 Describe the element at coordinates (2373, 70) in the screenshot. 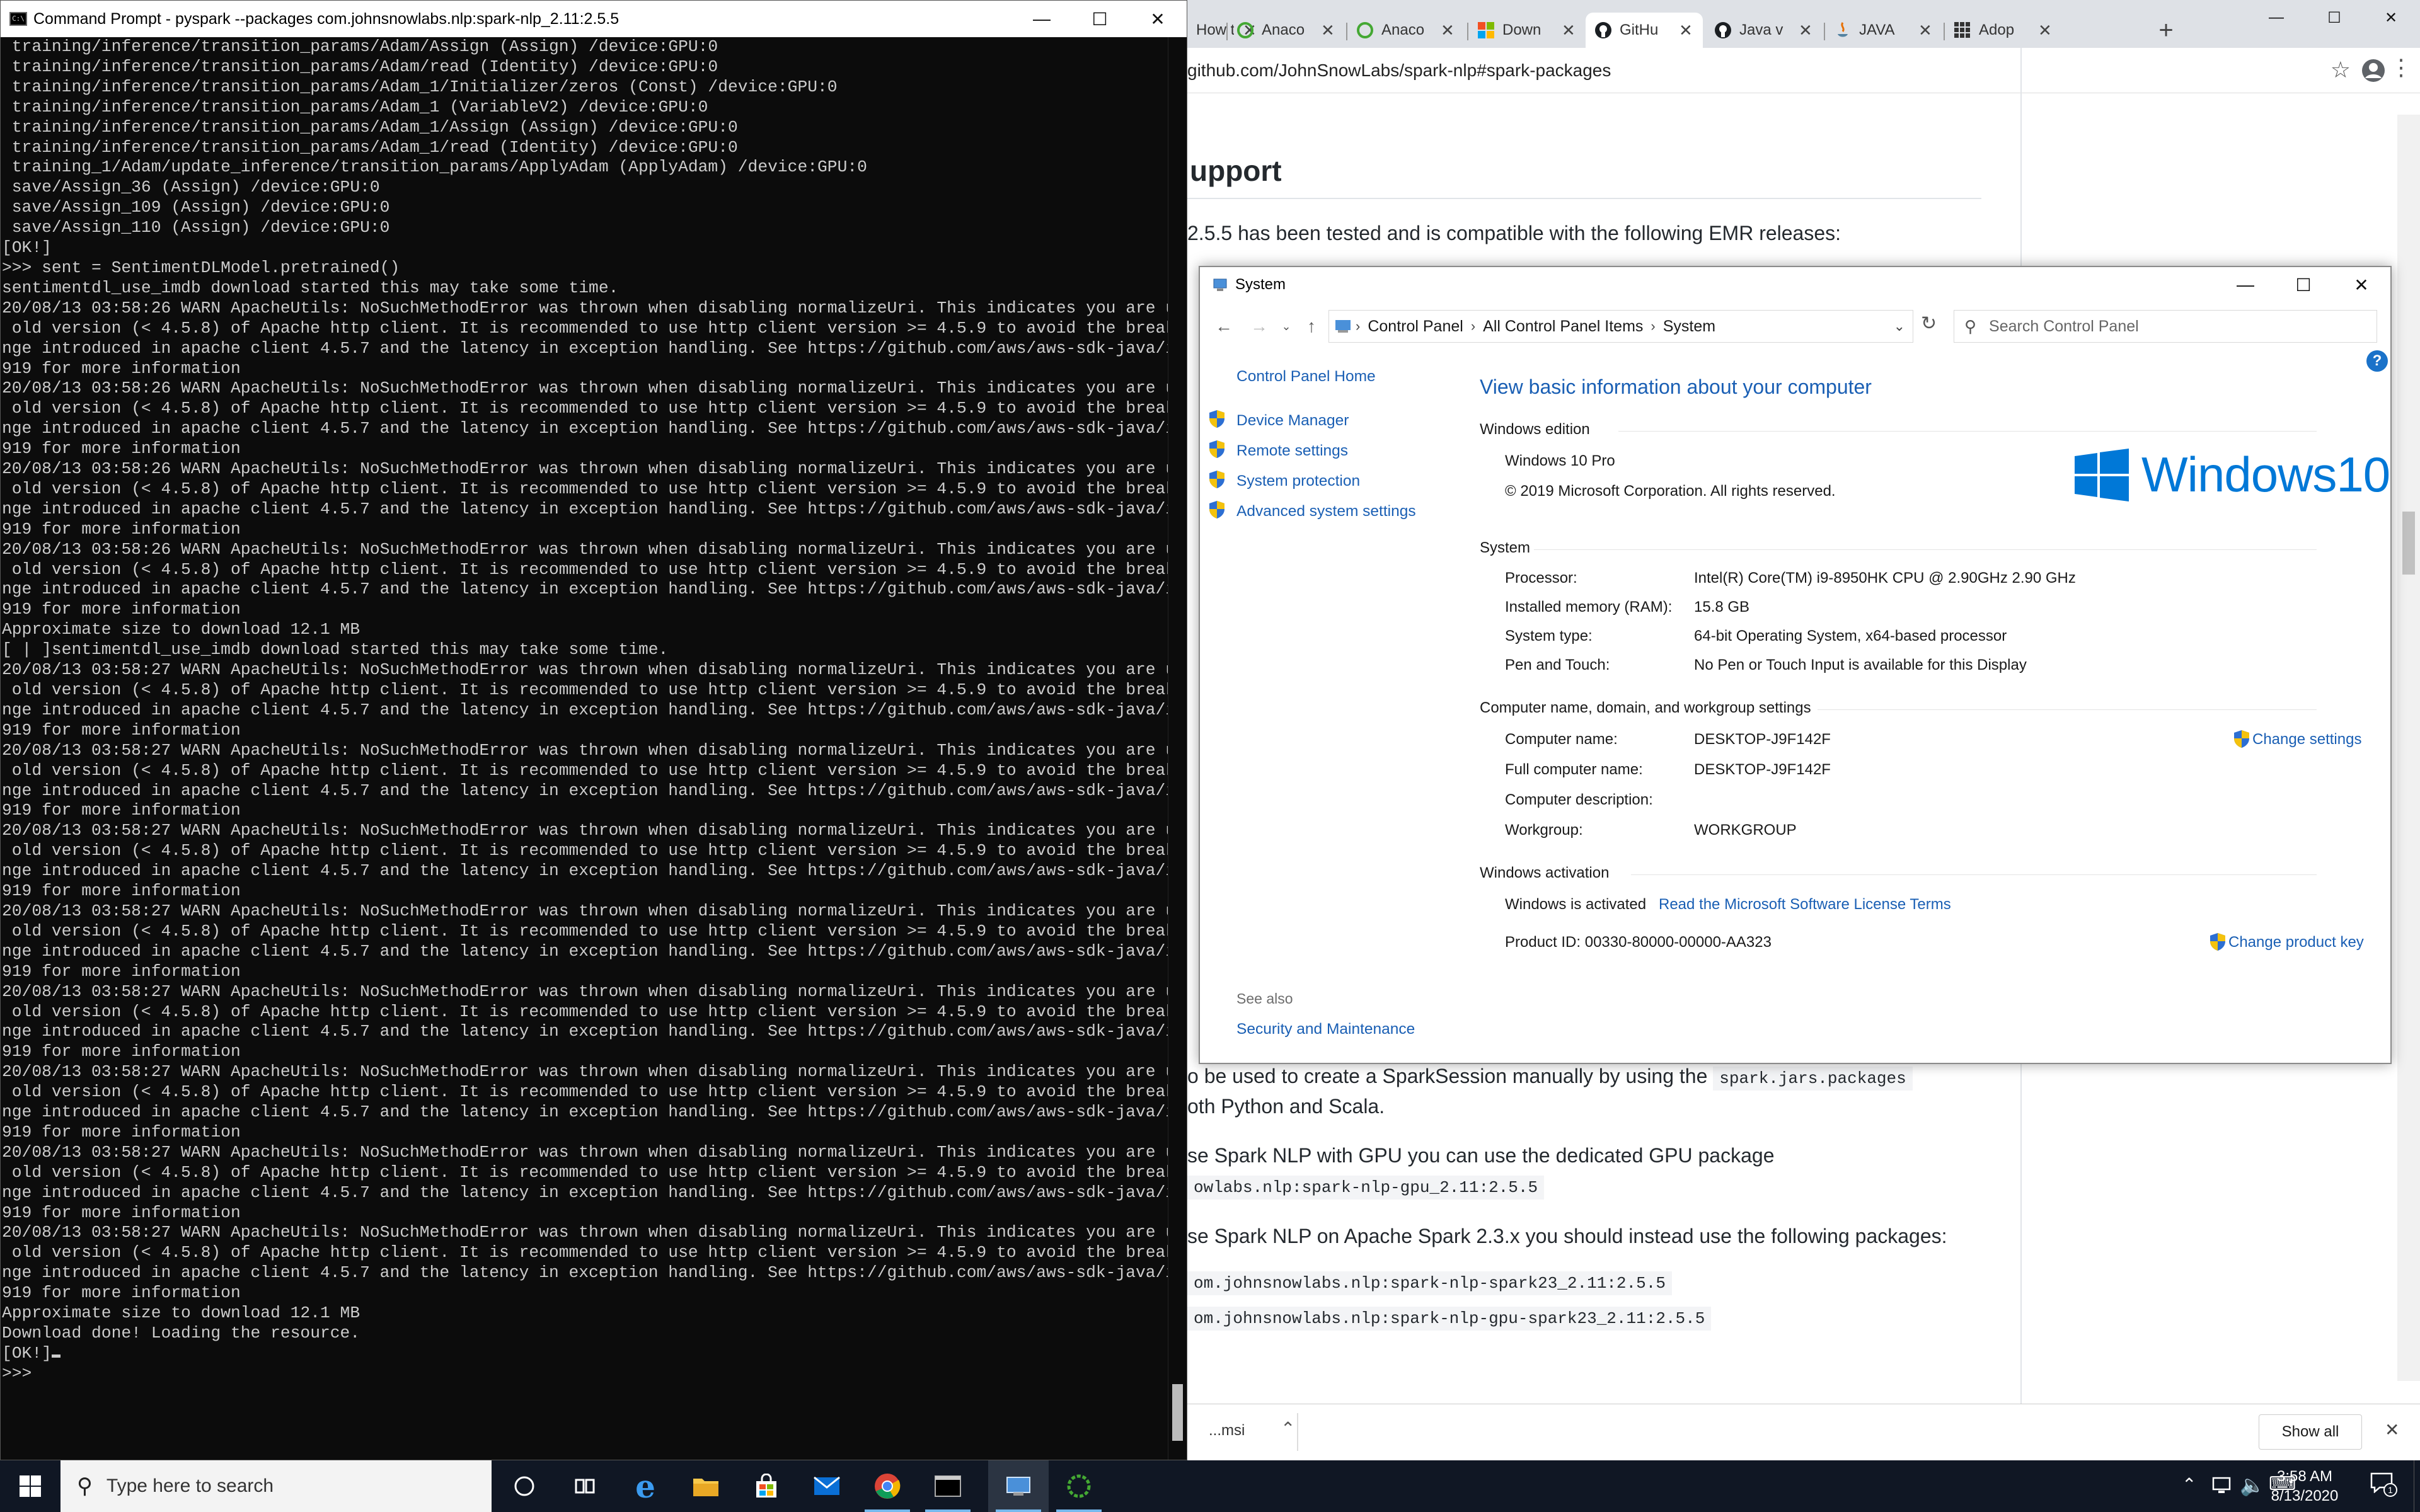

I see `profile-icon` at that location.